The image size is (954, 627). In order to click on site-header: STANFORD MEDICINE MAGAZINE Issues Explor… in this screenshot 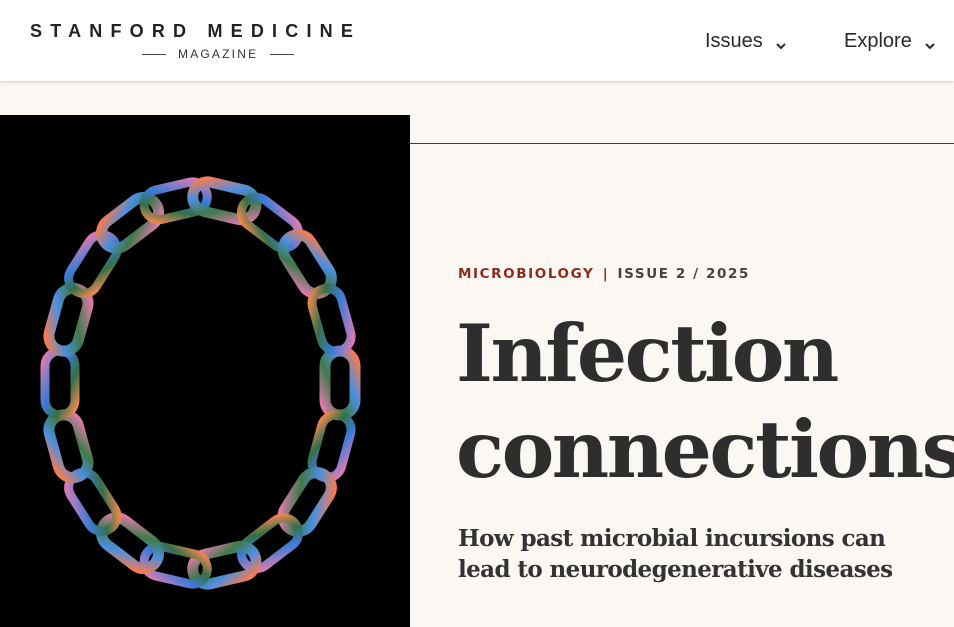, I will do `click(477, 40)`.